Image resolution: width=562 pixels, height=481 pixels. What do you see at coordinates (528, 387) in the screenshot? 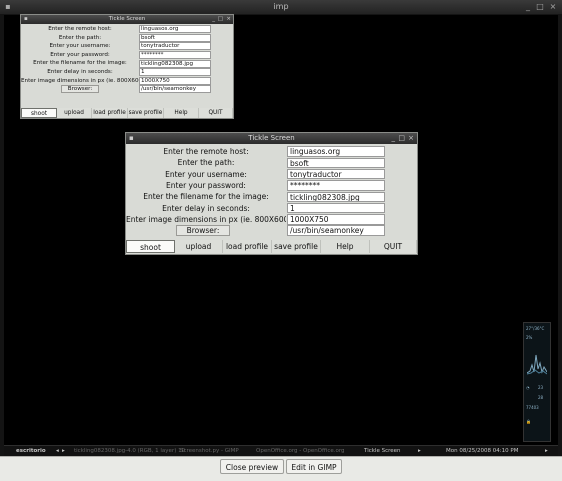
I see `gauge-icon: ◔` at bounding box center [528, 387].